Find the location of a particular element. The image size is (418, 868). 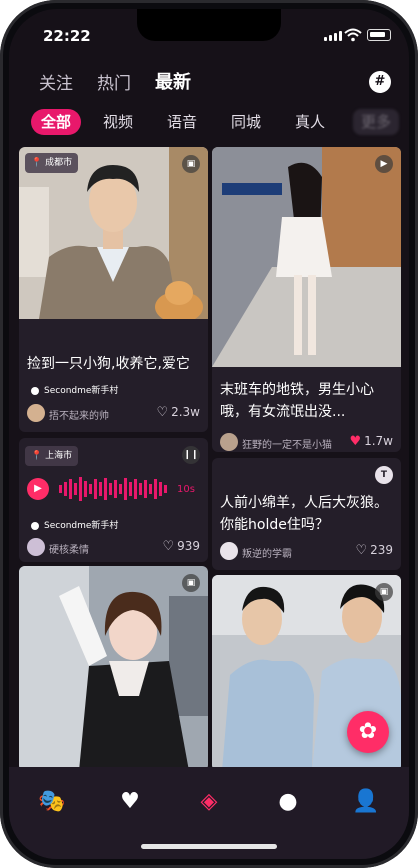

voice-waveform is located at coordinates (113, 489).